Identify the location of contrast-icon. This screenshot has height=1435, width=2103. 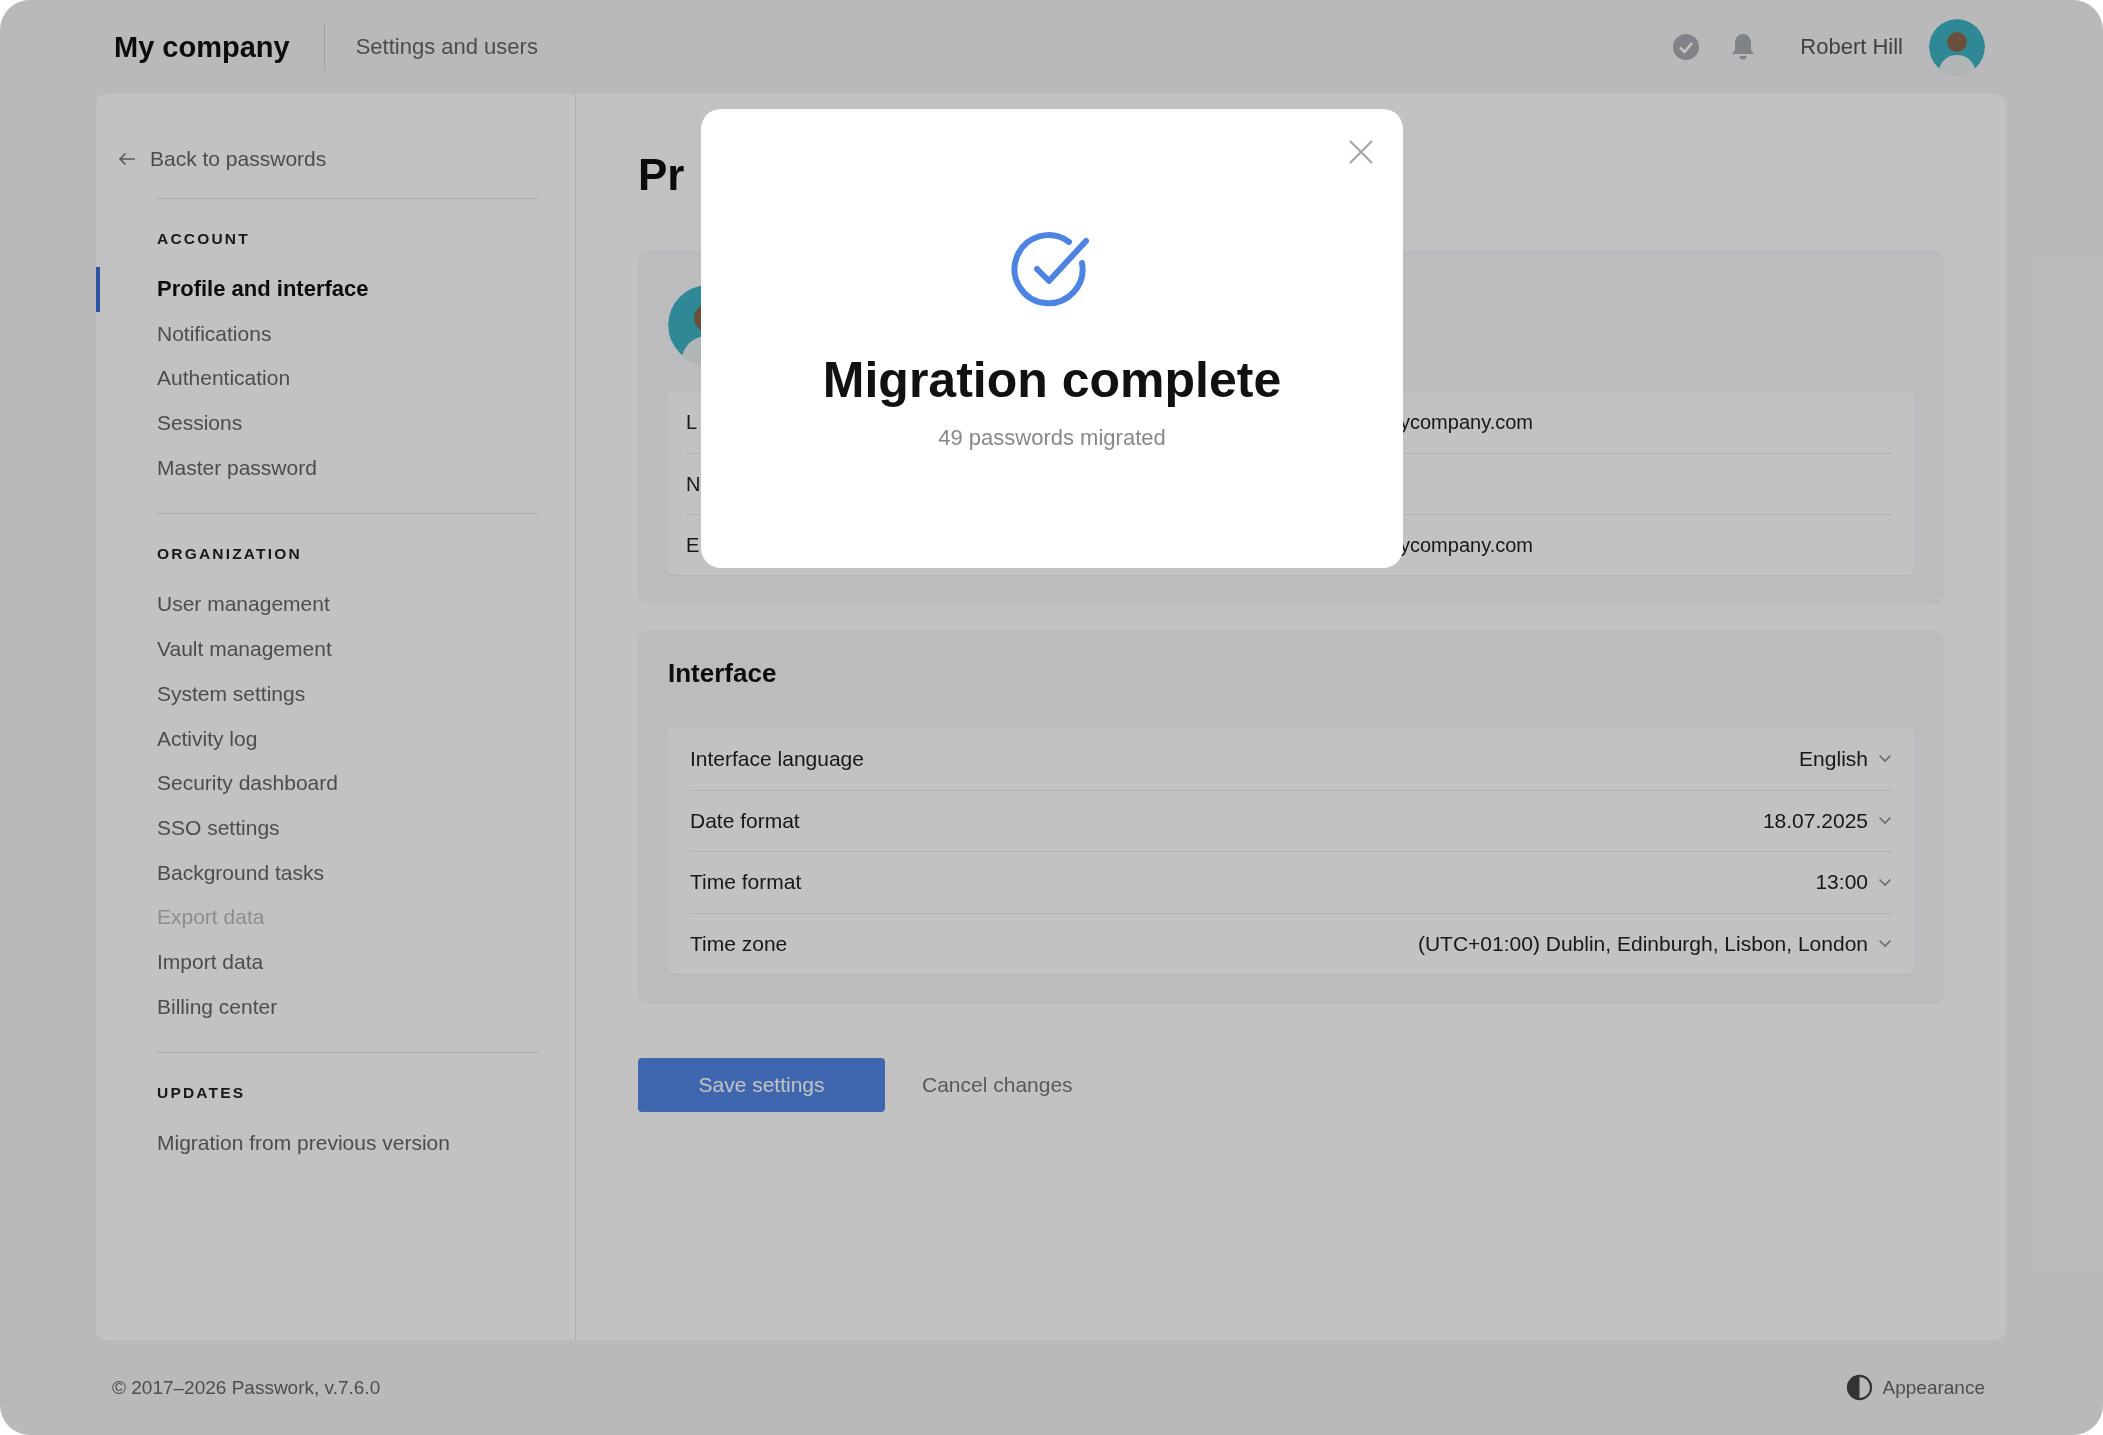
(1859, 1387).